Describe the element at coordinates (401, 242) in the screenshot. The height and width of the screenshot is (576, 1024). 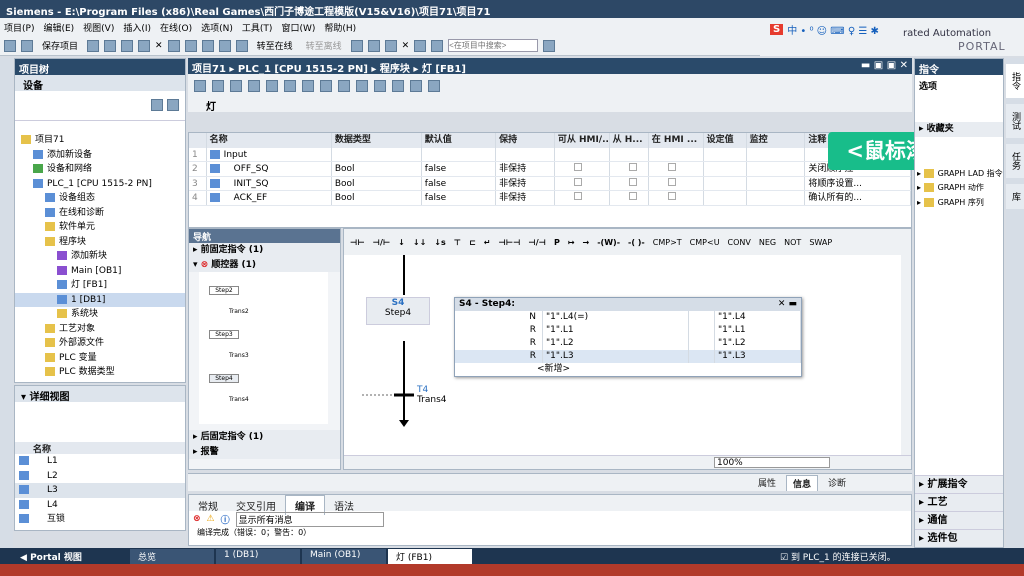
I see `instruction-tool-icon: ↓` at that location.